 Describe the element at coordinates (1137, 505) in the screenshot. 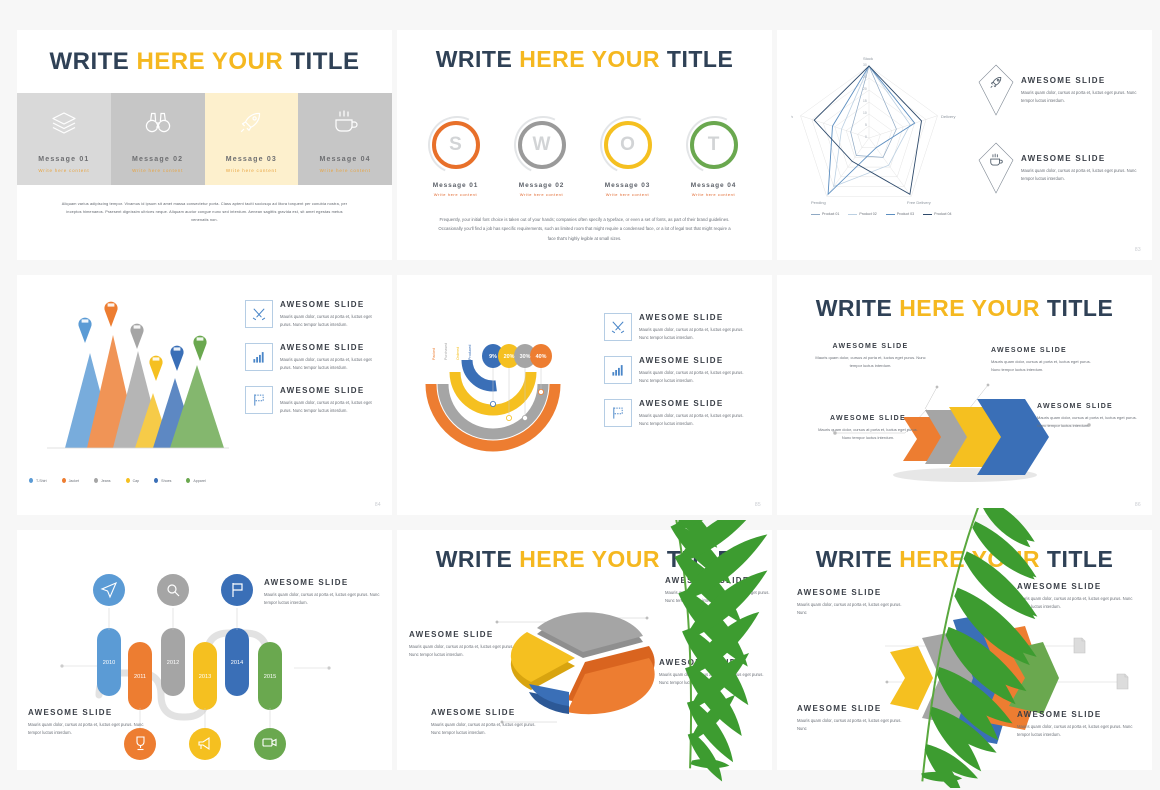

I see `page-number: 86` at that location.